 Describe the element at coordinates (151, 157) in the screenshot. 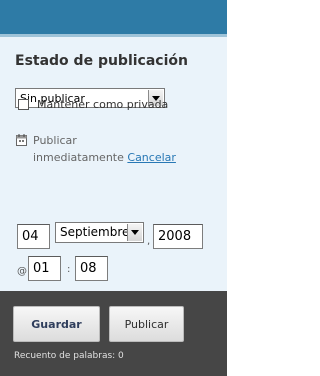

I see `cancel-link: Cancelar` at that location.